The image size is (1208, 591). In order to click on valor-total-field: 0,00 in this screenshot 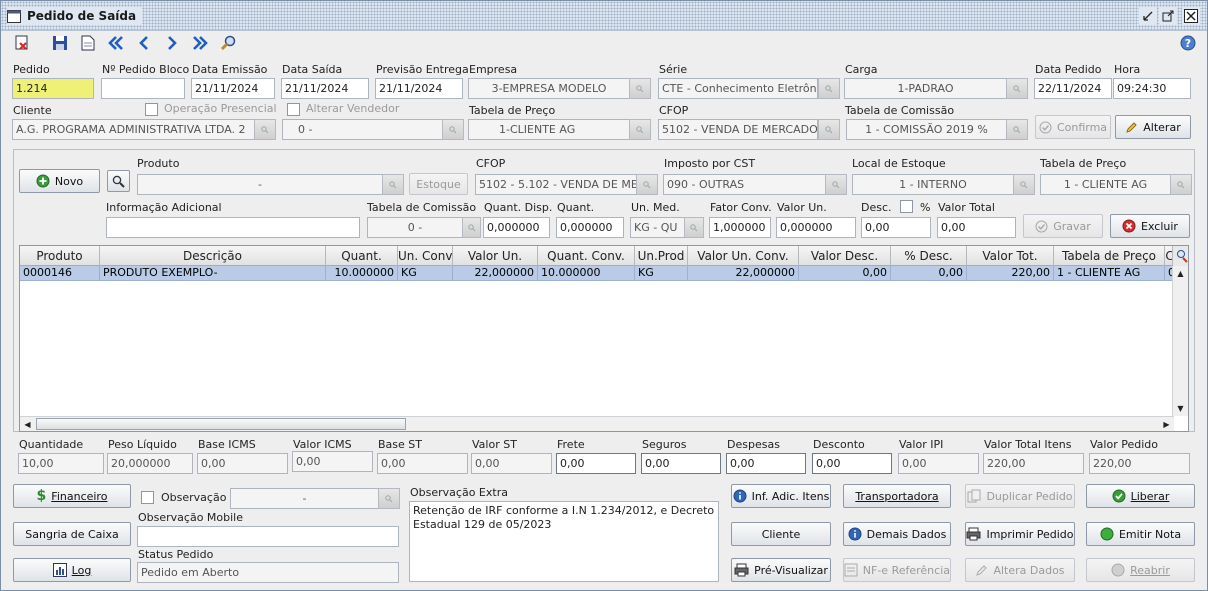, I will do `click(976, 227)`.